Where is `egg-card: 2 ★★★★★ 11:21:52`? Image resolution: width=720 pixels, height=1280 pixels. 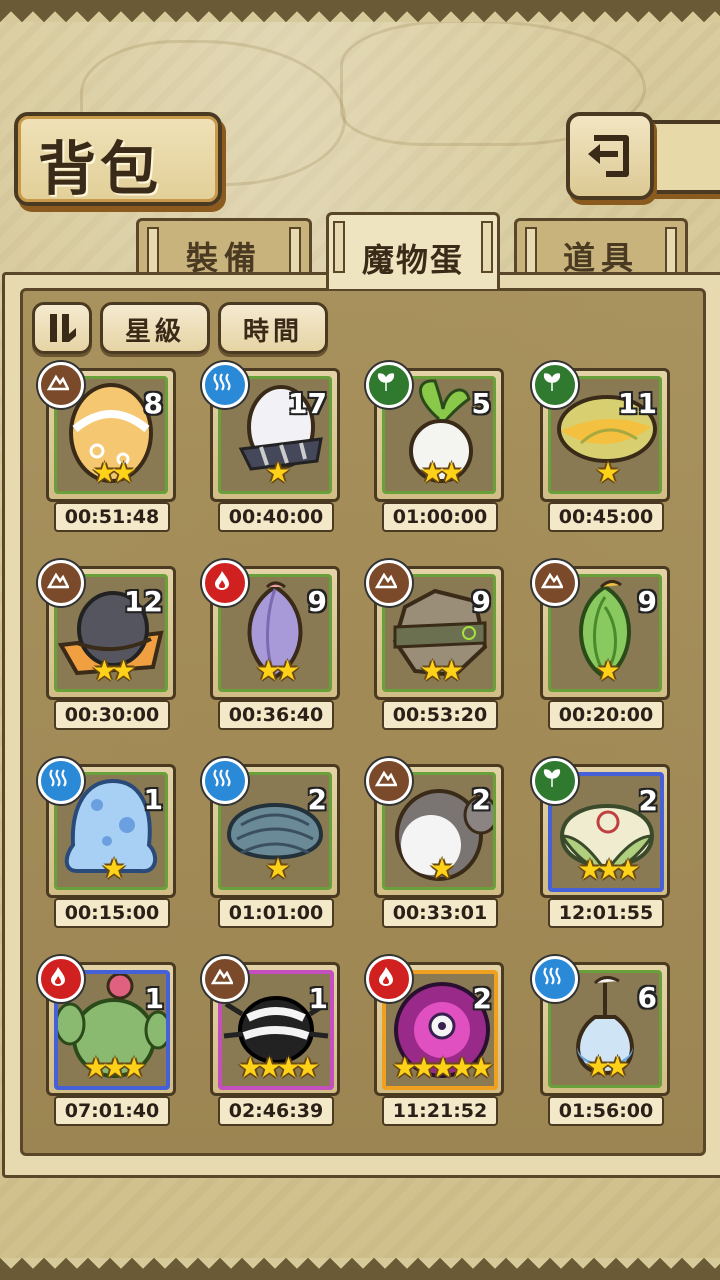 egg-card: 2 ★★★★★ 11:21:52 is located at coordinates (436, 1041).